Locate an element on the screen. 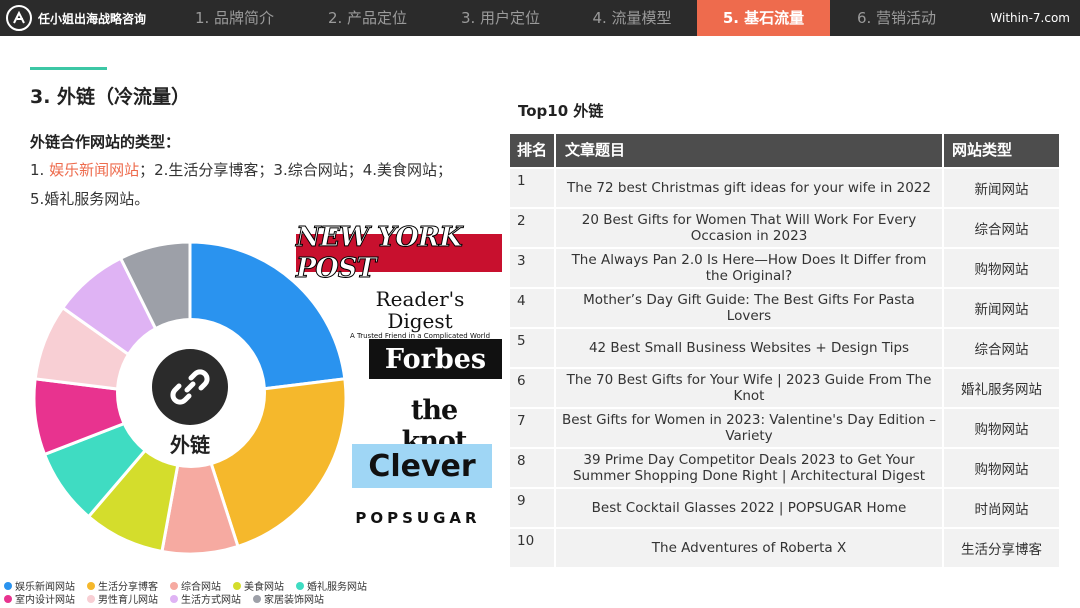 The width and height of the screenshot is (1080, 608). table-title: Top10 外链 is located at coordinates (561, 111).